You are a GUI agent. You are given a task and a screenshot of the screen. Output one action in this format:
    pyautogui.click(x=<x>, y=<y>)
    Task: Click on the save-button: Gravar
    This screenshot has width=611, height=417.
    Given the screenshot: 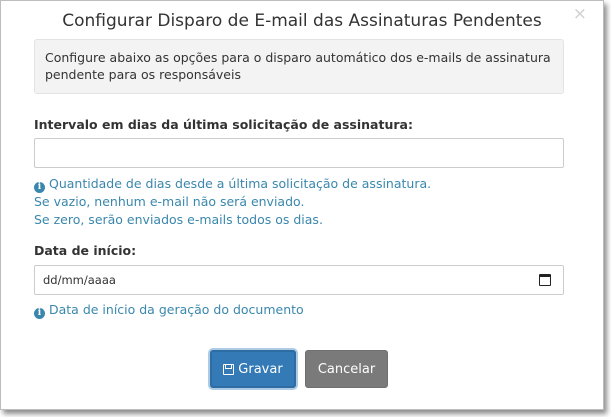 What is the action you would take?
    pyautogui.click(x=253, y=369)
    